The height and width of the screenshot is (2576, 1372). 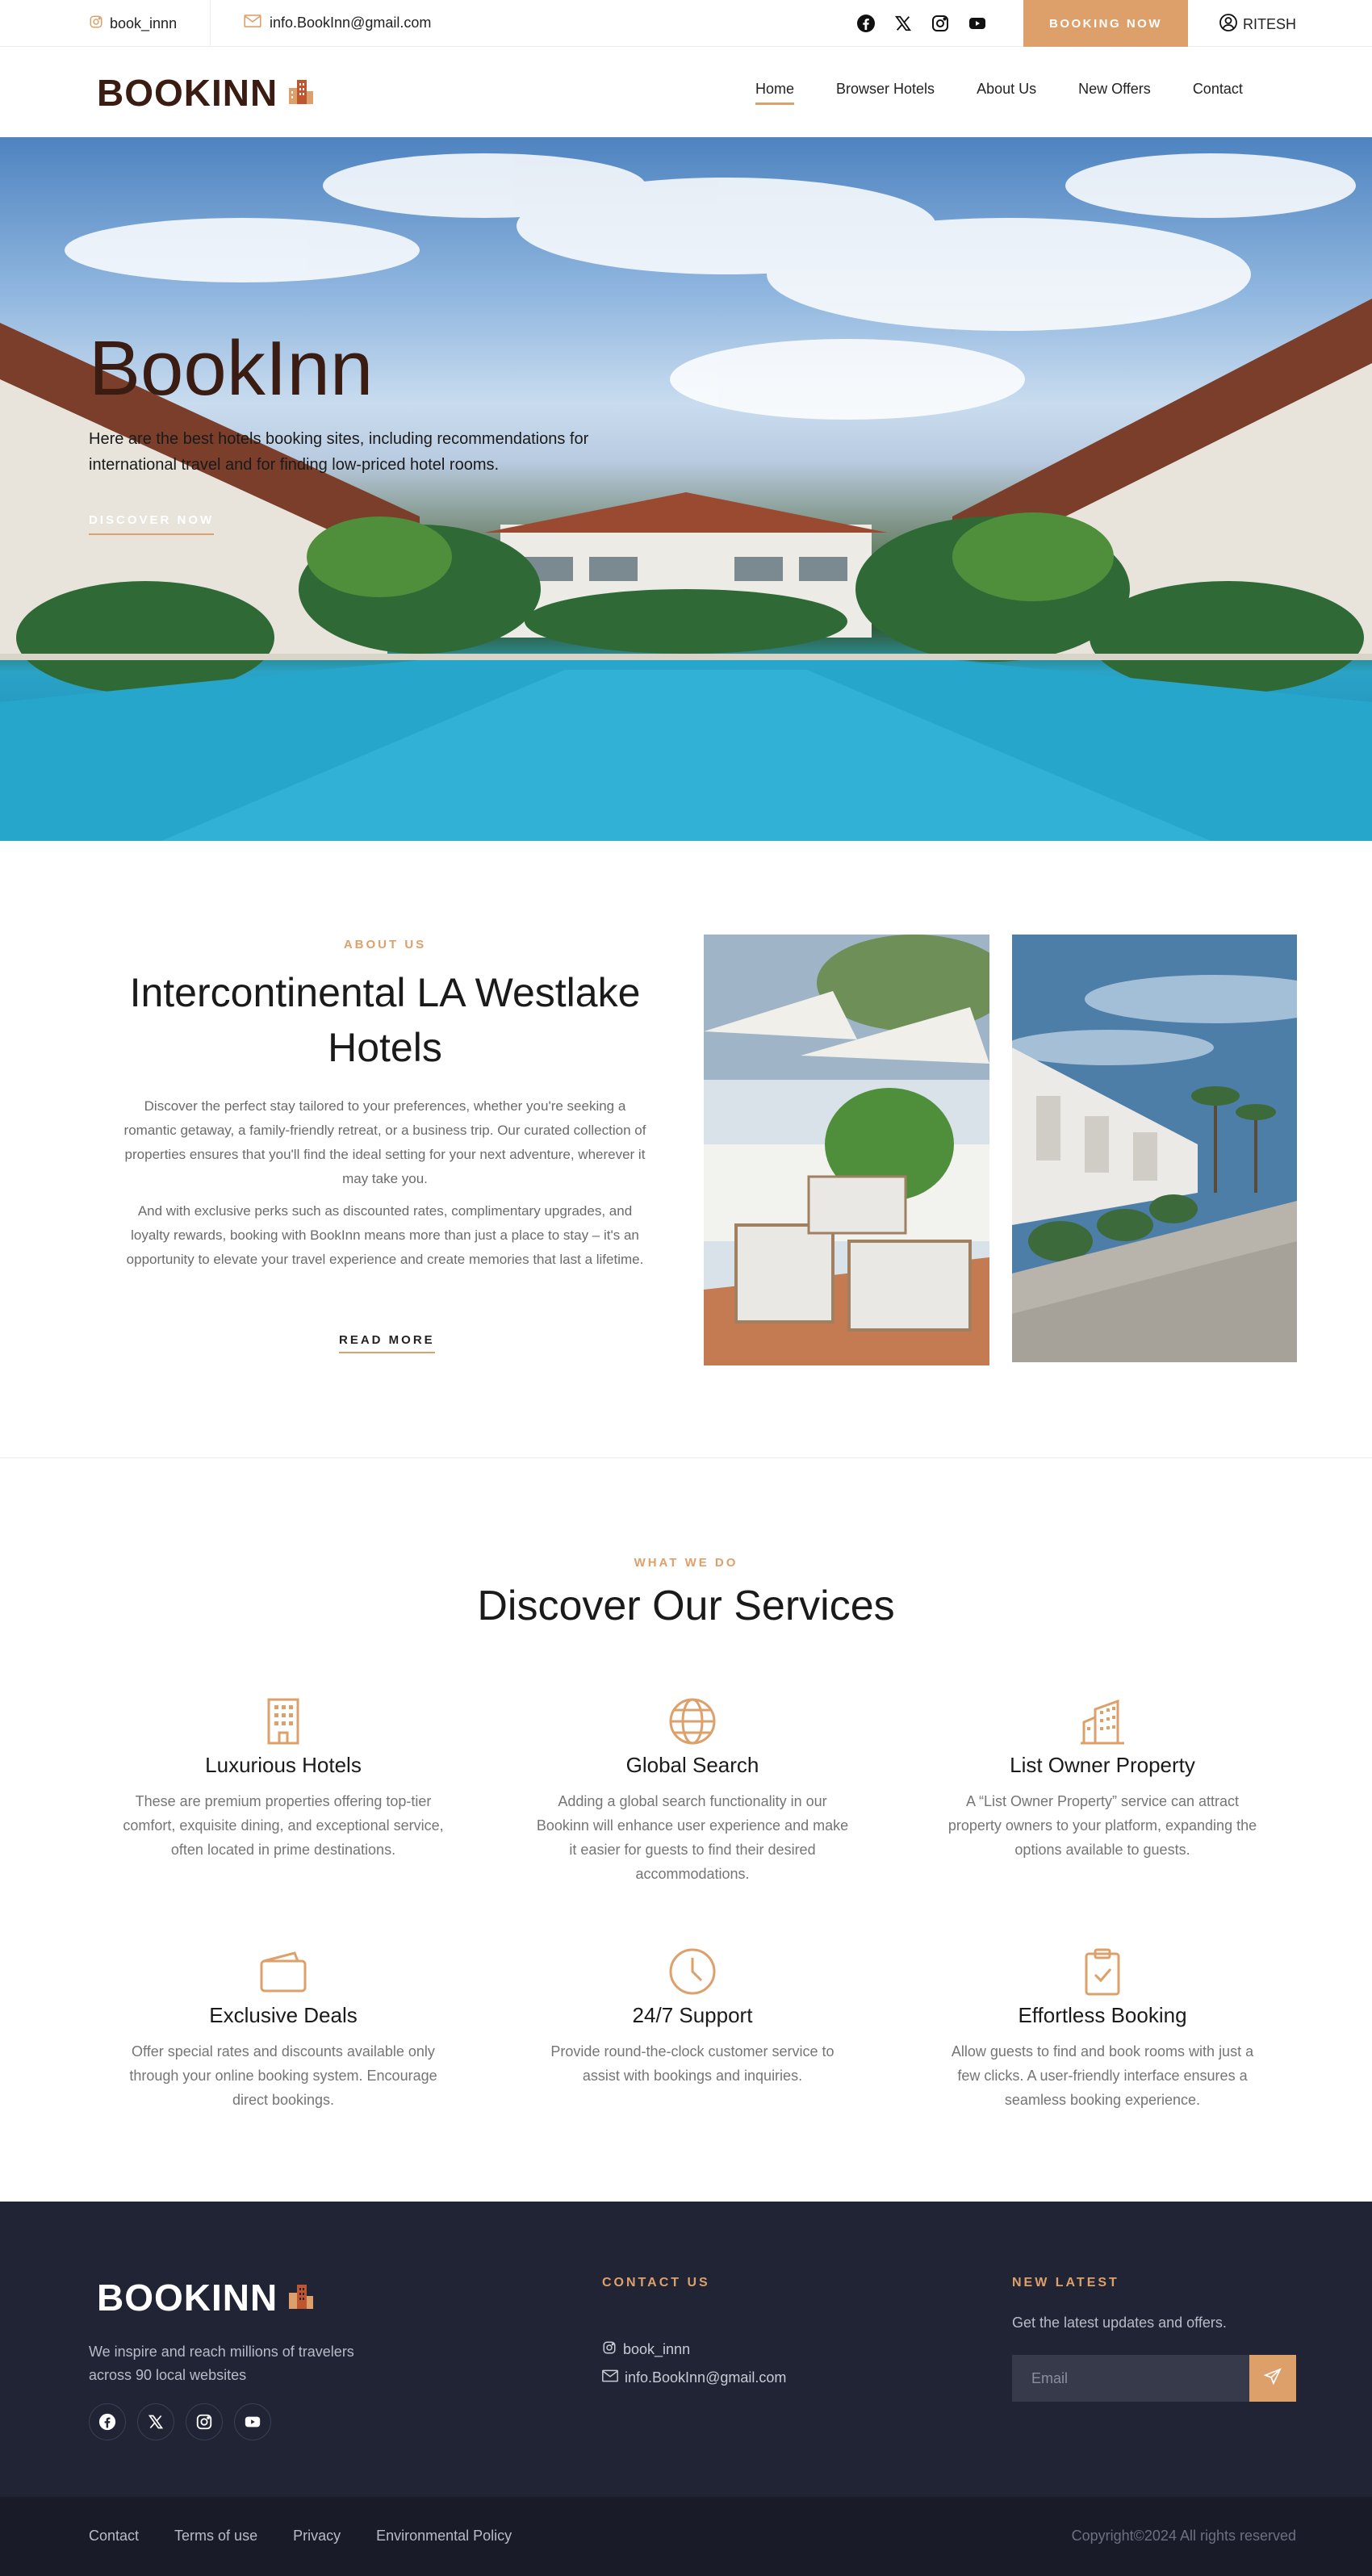 I want to click on hero-title: BookInn, so click(x=232, y=368).